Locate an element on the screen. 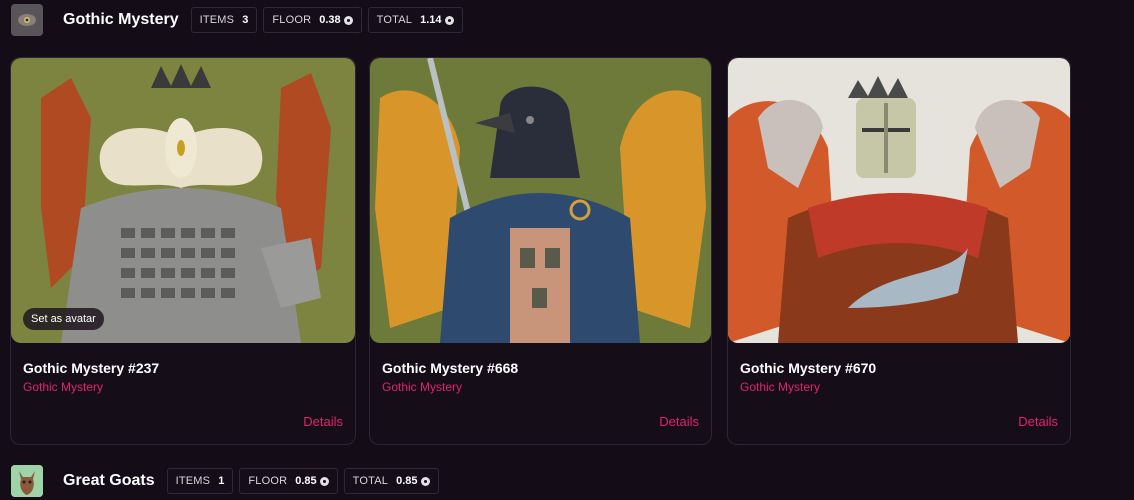 This screenshot has width=1134, height=500. collection-name: Great Goats is located at coordinates (109, 481).